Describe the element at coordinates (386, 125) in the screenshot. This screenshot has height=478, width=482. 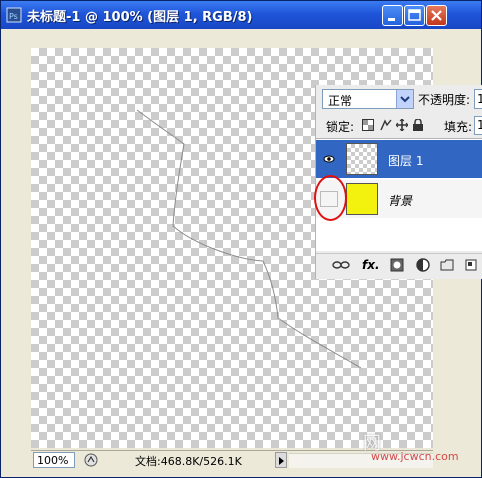
I see `lock-image-icon` at that location.